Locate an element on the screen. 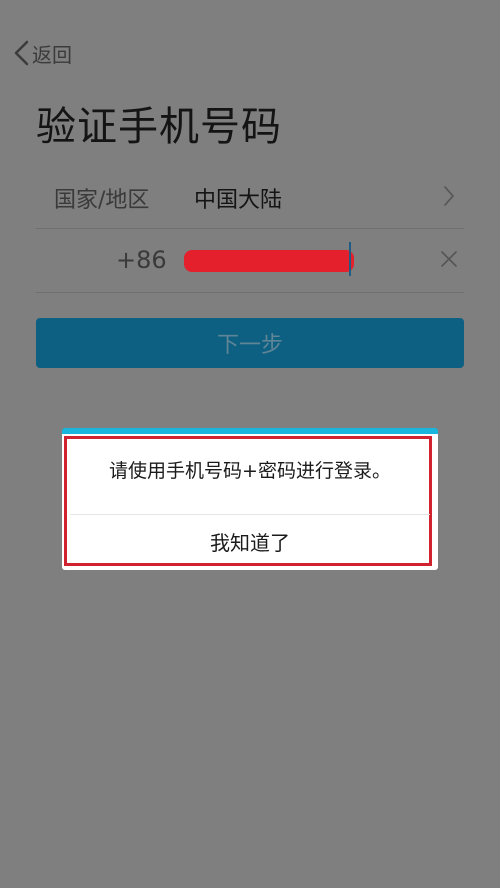 The height and width of the screenshot is (888, 500). next-step-button: 下一步 is located at coordinates (250, 343).